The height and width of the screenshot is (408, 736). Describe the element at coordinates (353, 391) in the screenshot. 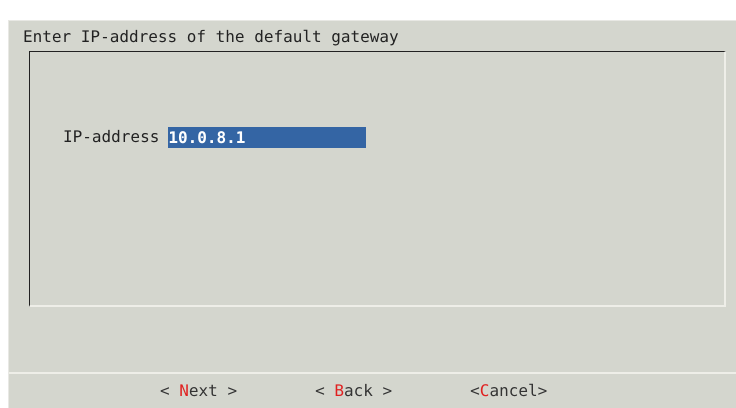

I see `dialog-button: < Back >` at that location.